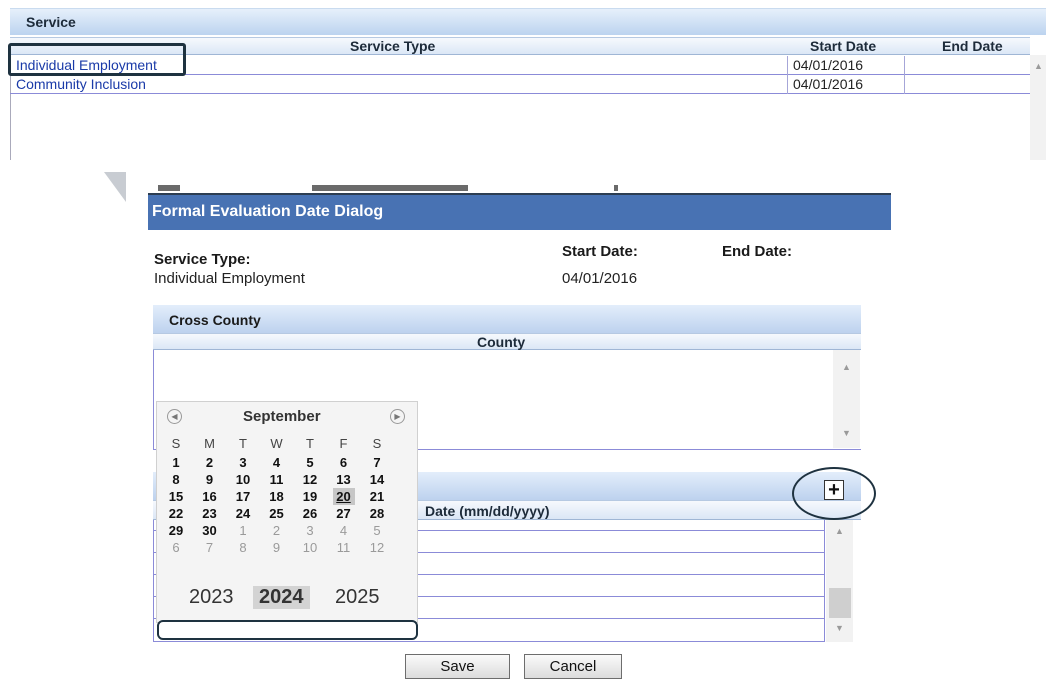 This screenshot has width=1046, height=679. What do you see at coordinates (487, 511) in the screenshot?
I see `date-column-label: Date (mm/dd/yyyy)` at bounding box center [487, 511].